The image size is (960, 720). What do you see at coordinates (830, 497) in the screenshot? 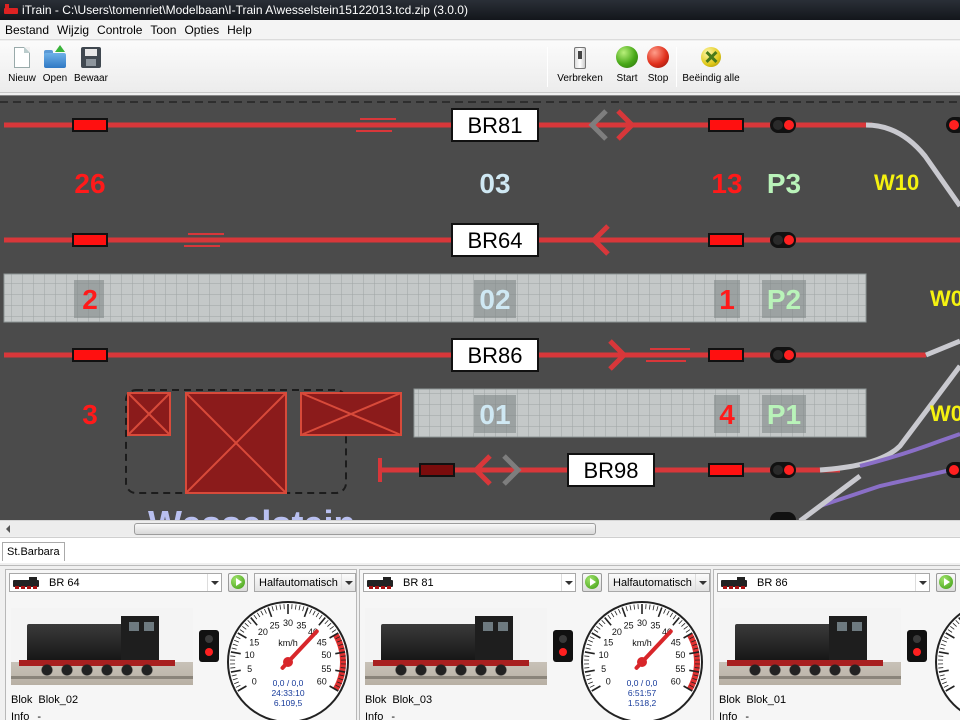
I see `switch-track-lower` at bounding box center [830, 497].